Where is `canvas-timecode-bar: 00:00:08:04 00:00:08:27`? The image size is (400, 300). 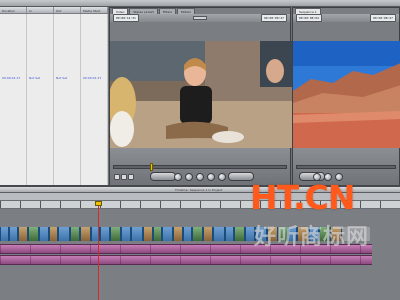
canvas-timecode-bar: 00:00:08:04 00:00:08:27 is located at coordinates (346, 18).